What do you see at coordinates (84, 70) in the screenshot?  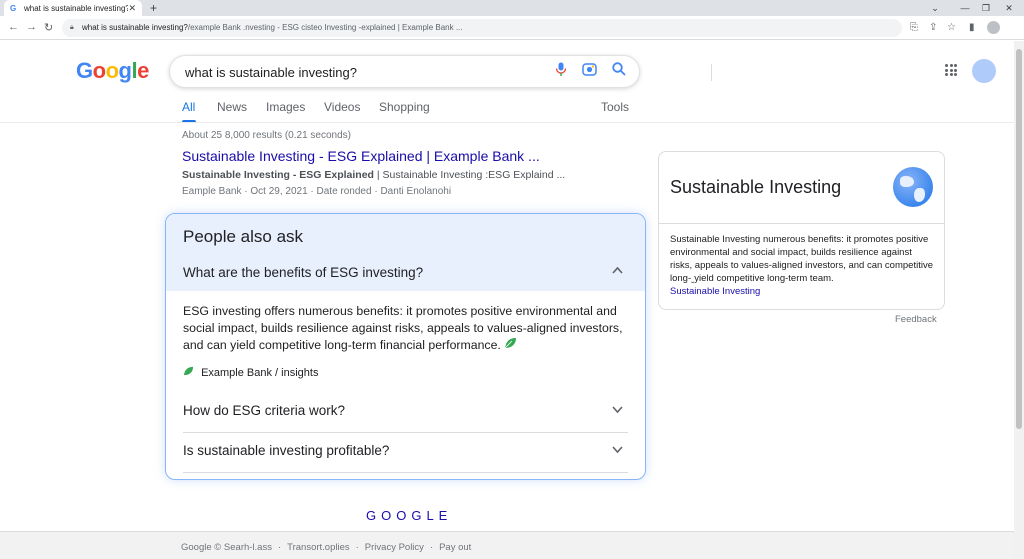 I see `logo-letter: G` at bounding box center [84, 70].